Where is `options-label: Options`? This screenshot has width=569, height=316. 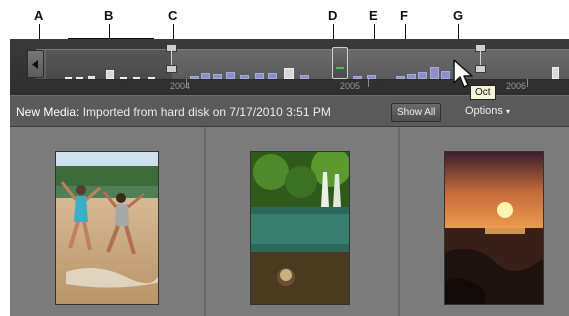 options-label: Options is located at coordinates (484, 111).